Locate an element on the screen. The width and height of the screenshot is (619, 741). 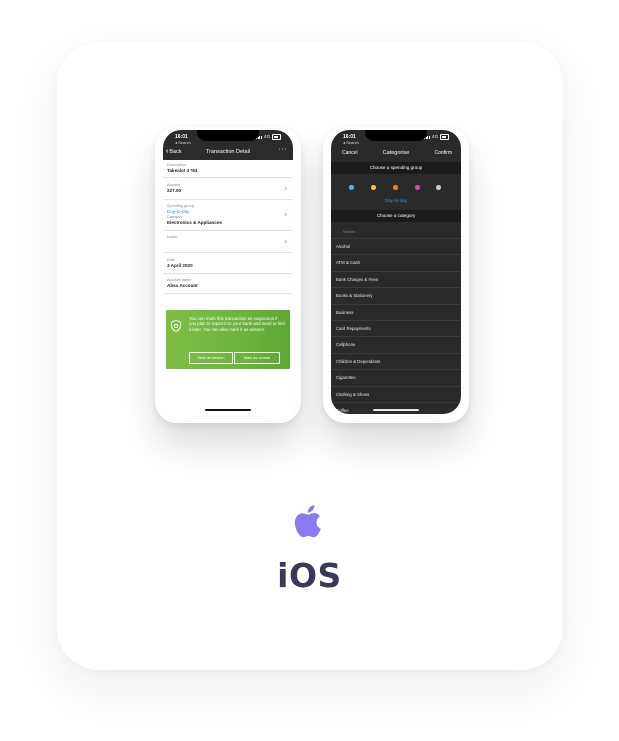
page-title: Transaction Detail is located at coordinates (228, 152).